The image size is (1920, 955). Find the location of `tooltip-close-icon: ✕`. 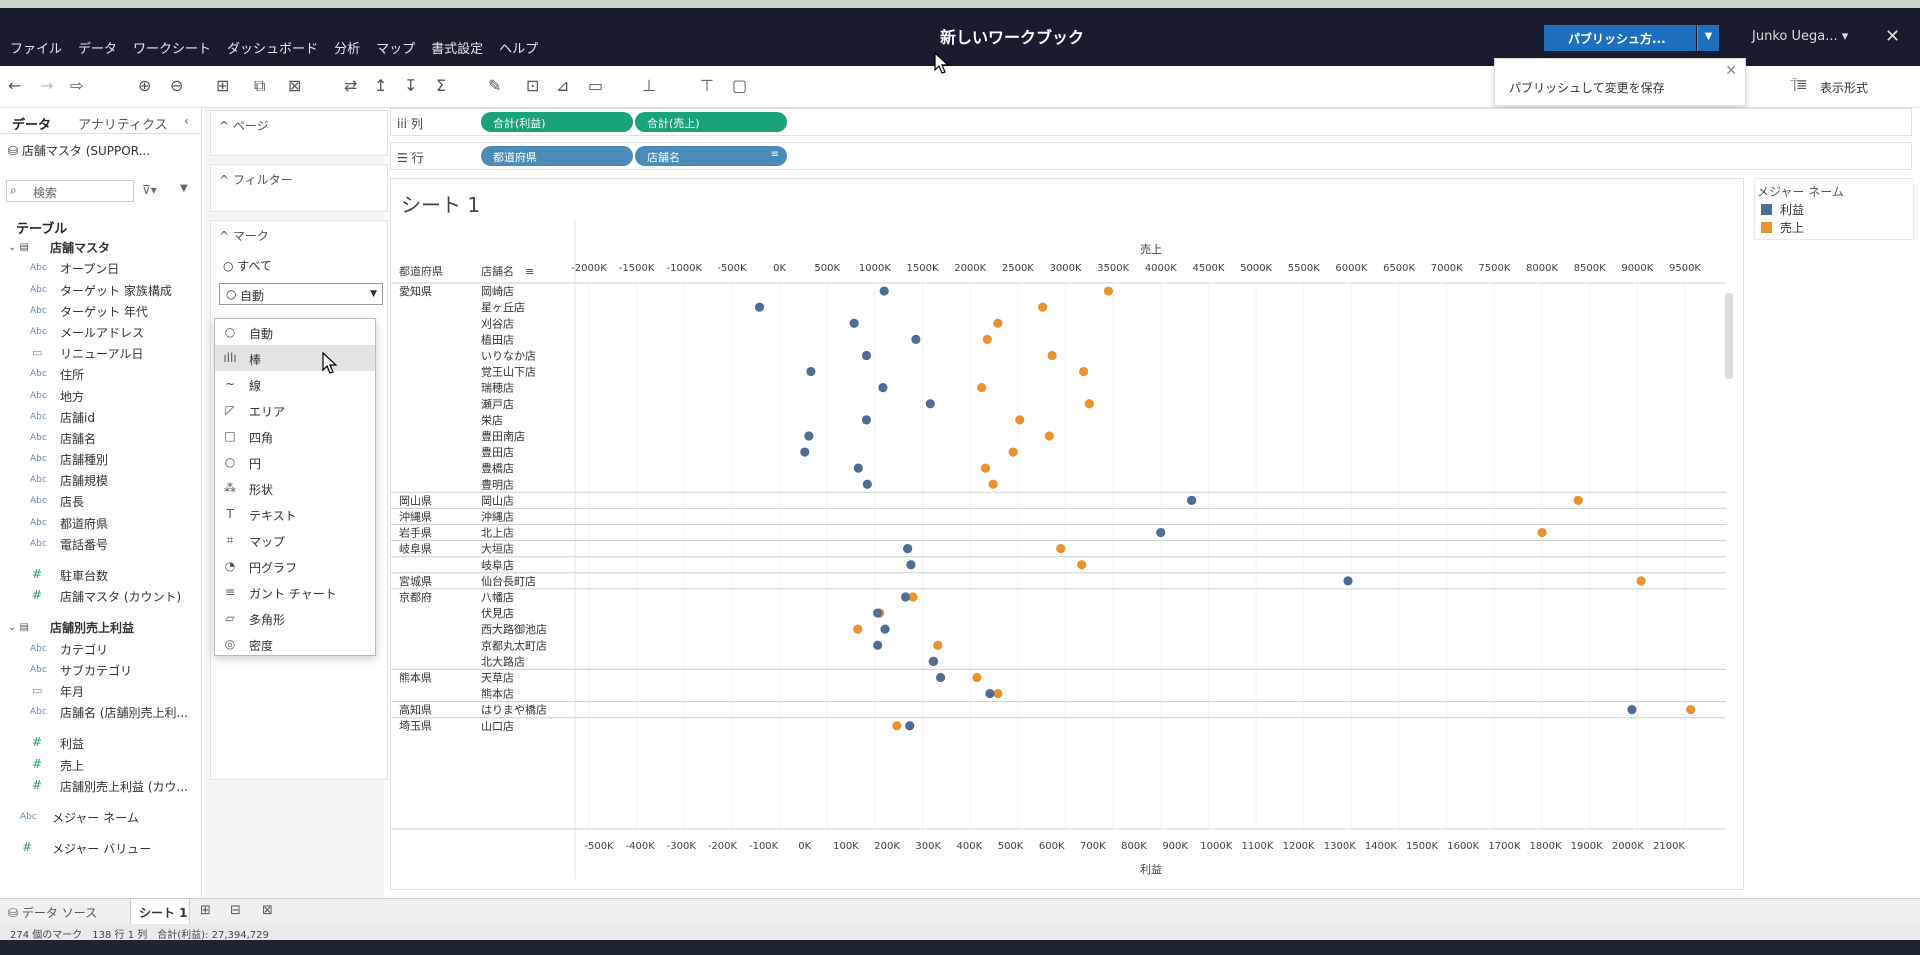

tooltip-close-icon: ✕ is located at coordinates (1731, 71).